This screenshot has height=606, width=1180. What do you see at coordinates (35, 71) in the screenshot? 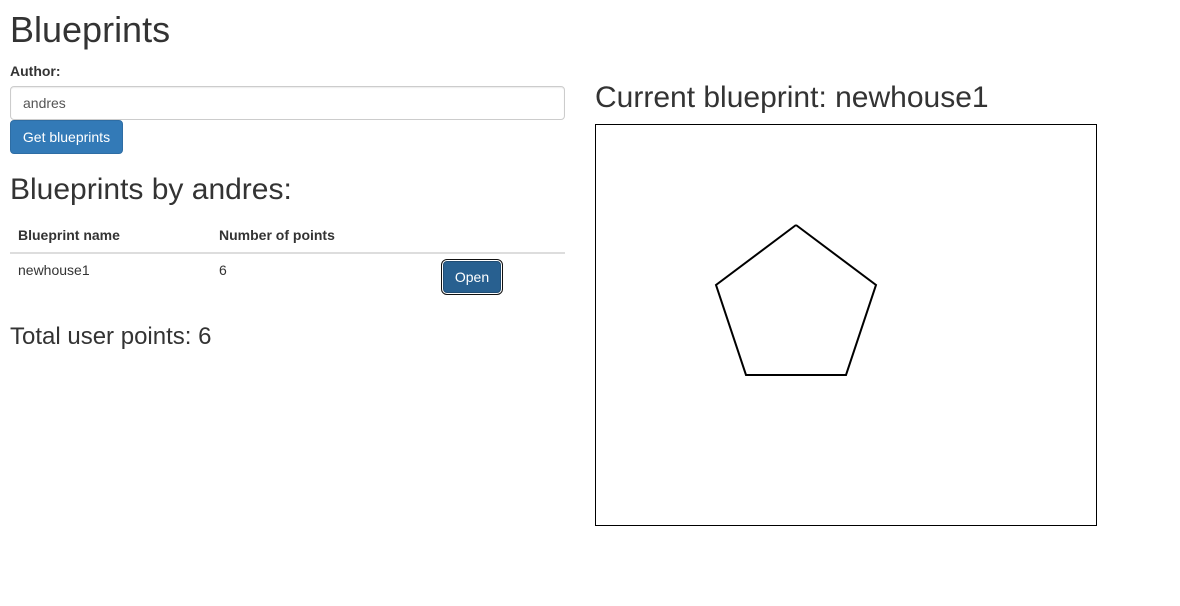
I see `author-label: Author:` at bounding box center [35, 71].